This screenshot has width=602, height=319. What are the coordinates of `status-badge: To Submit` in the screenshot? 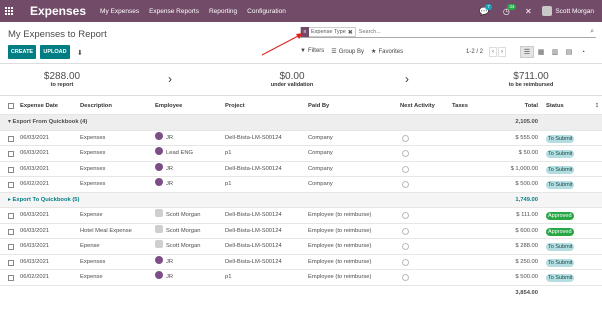 It's located at (560, 247).